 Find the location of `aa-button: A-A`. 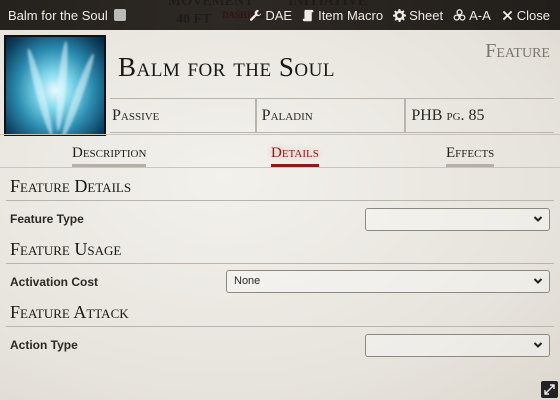

aa-button: A-A is located at coordinates (472, 15).